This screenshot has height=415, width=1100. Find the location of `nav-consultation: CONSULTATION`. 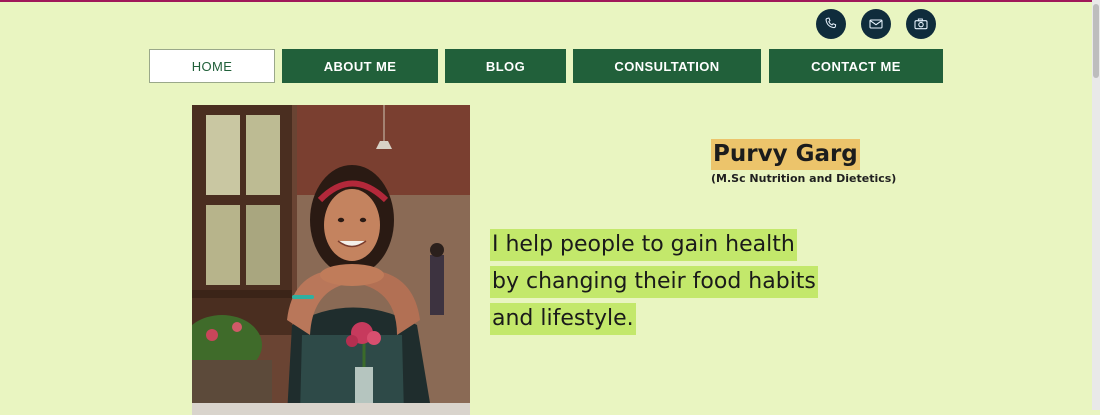

nav-consultation: CONSULTATION is located at coordinates (667, 66).